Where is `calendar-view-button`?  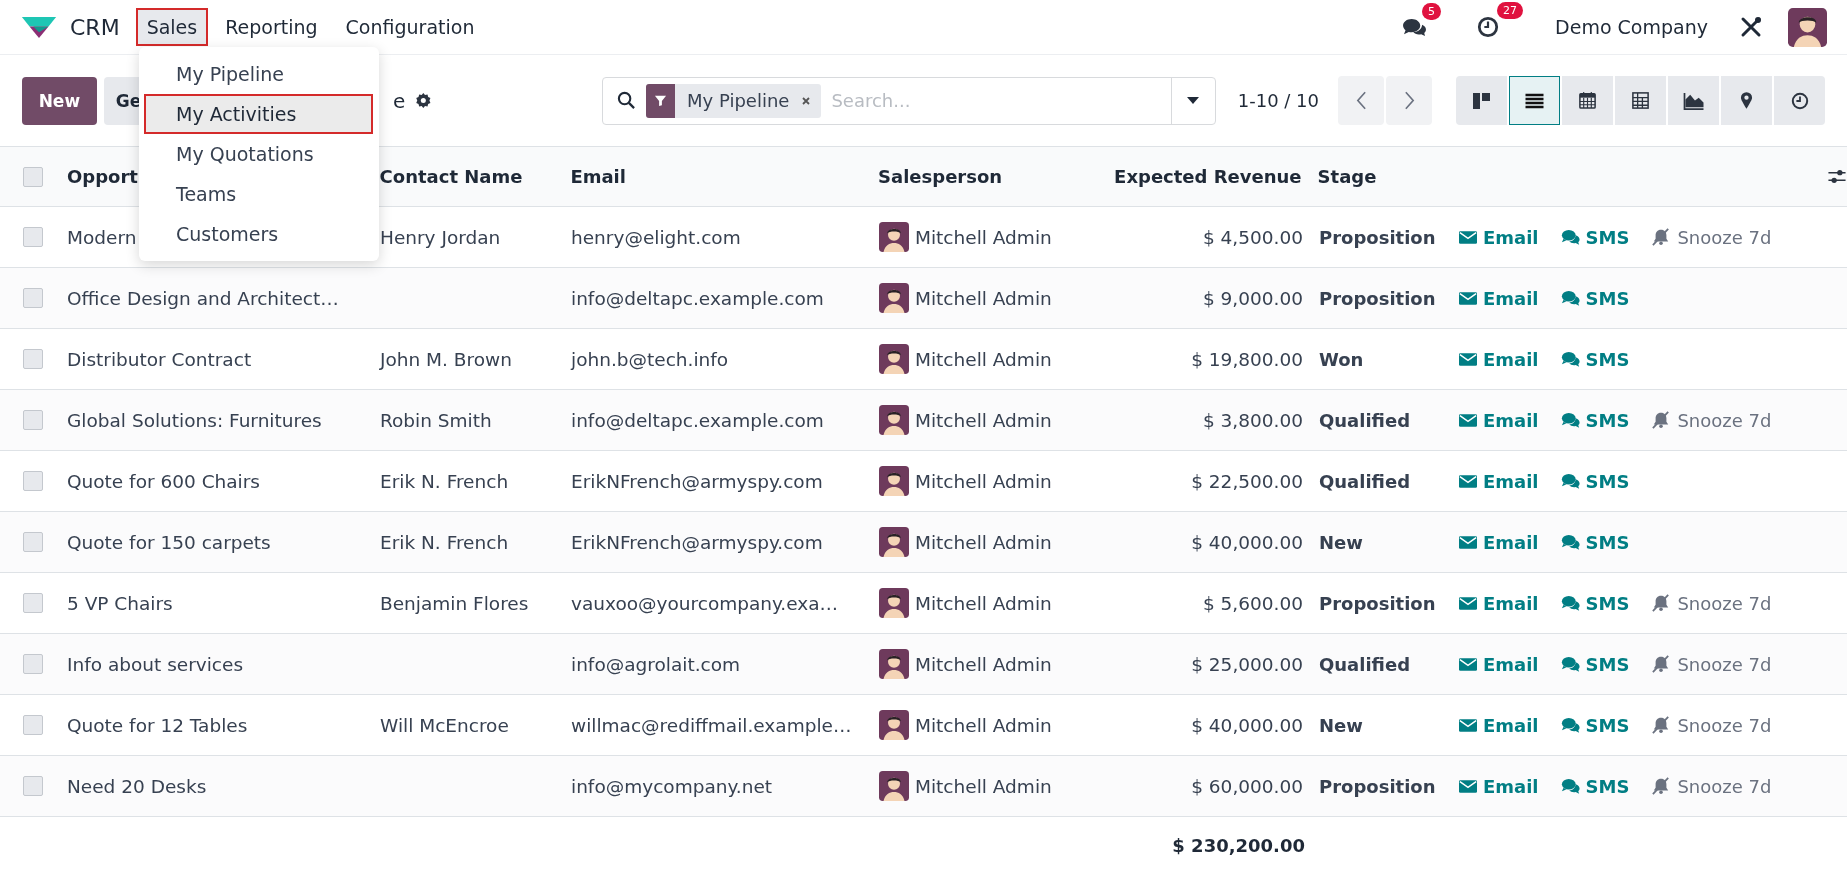
calendar-view-button is located at coordinates (1587, 100).